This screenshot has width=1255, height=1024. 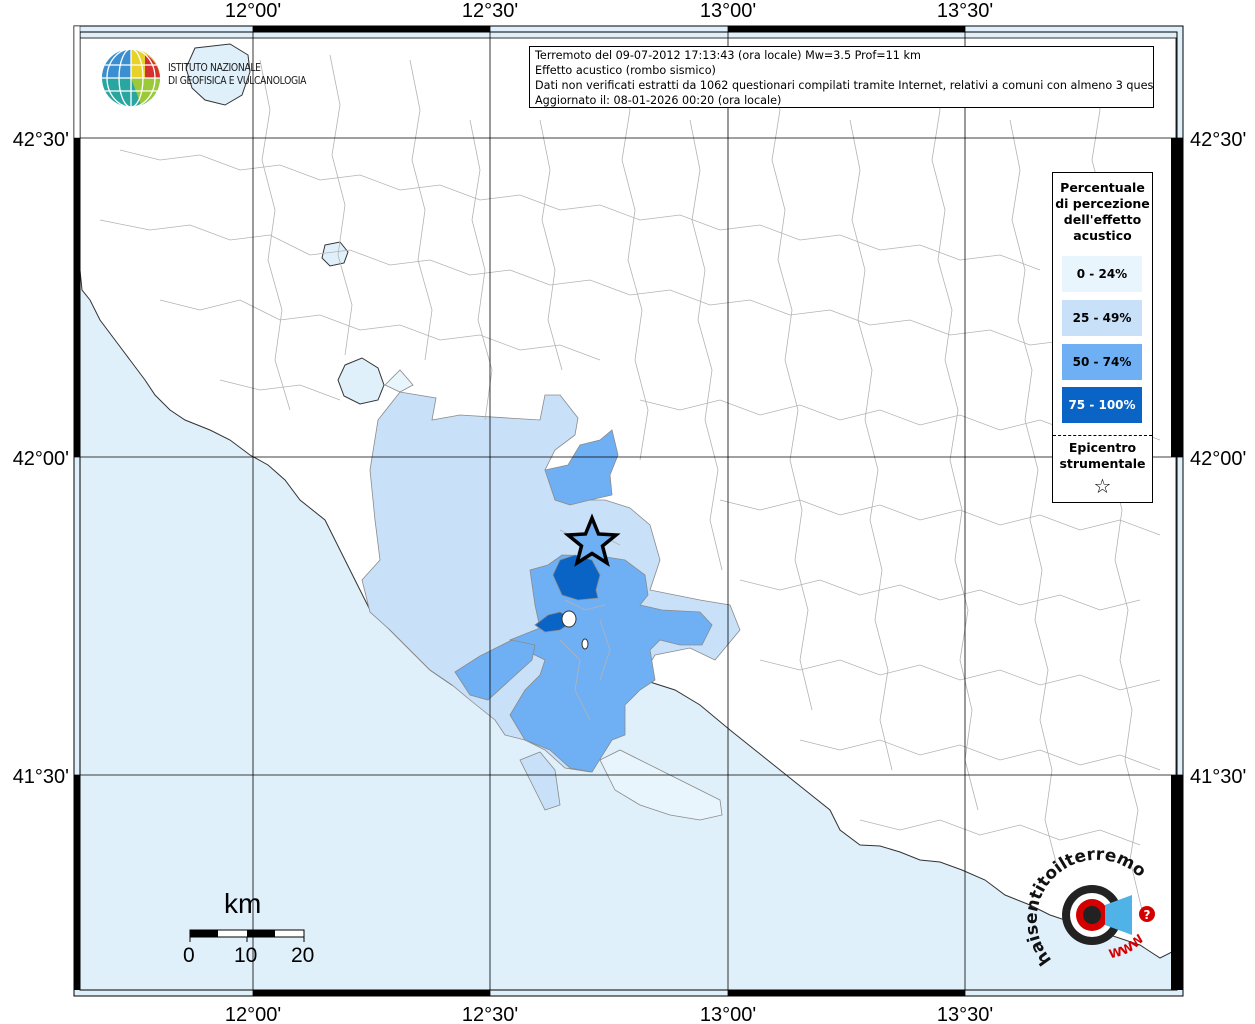 What do you see at coordinates (569, 619) in the screenshot?
I see `lake-albano` at bounding box center [569, 619].